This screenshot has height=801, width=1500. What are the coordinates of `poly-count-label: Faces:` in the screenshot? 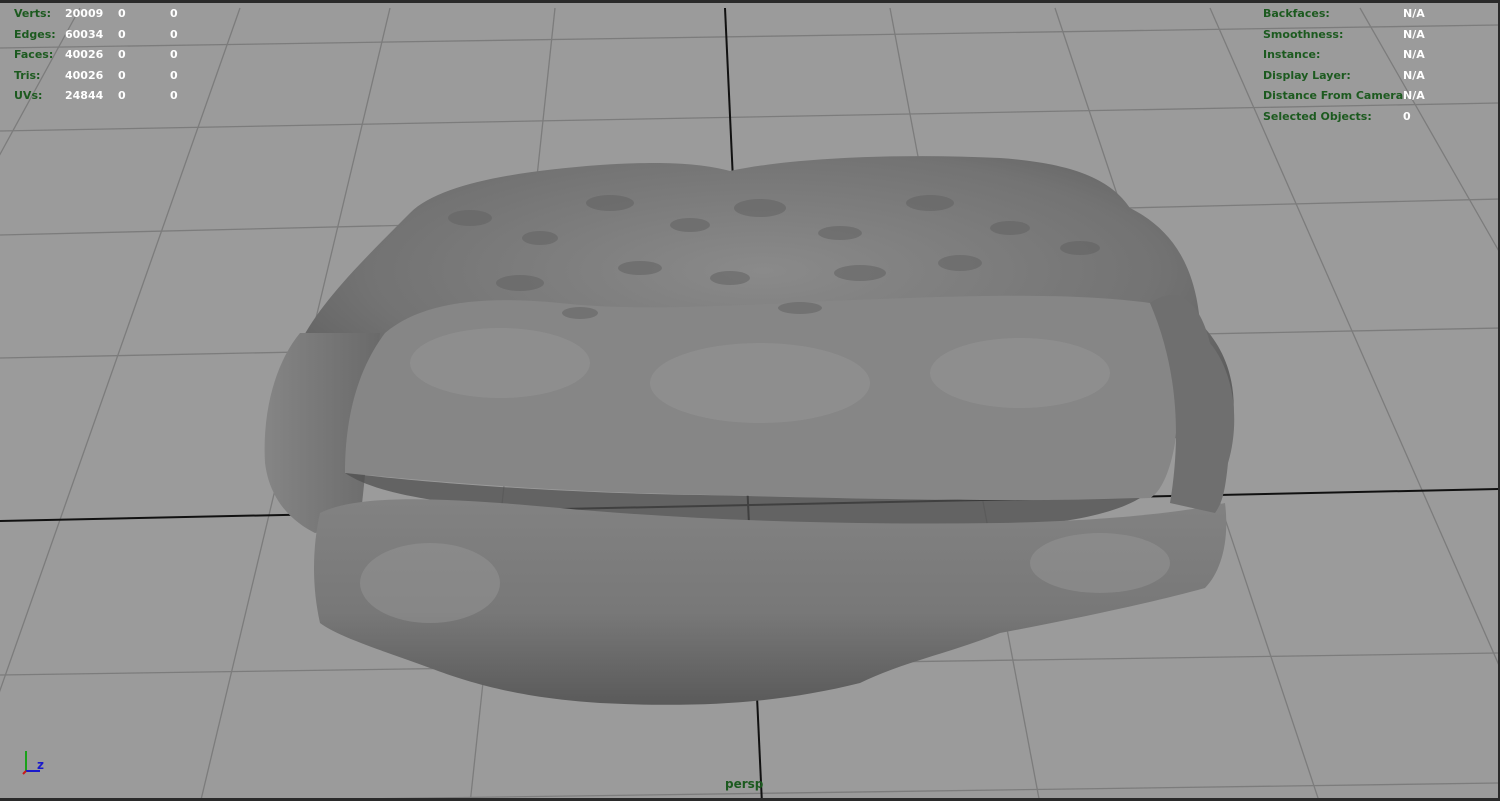 It's located at (34, 55).